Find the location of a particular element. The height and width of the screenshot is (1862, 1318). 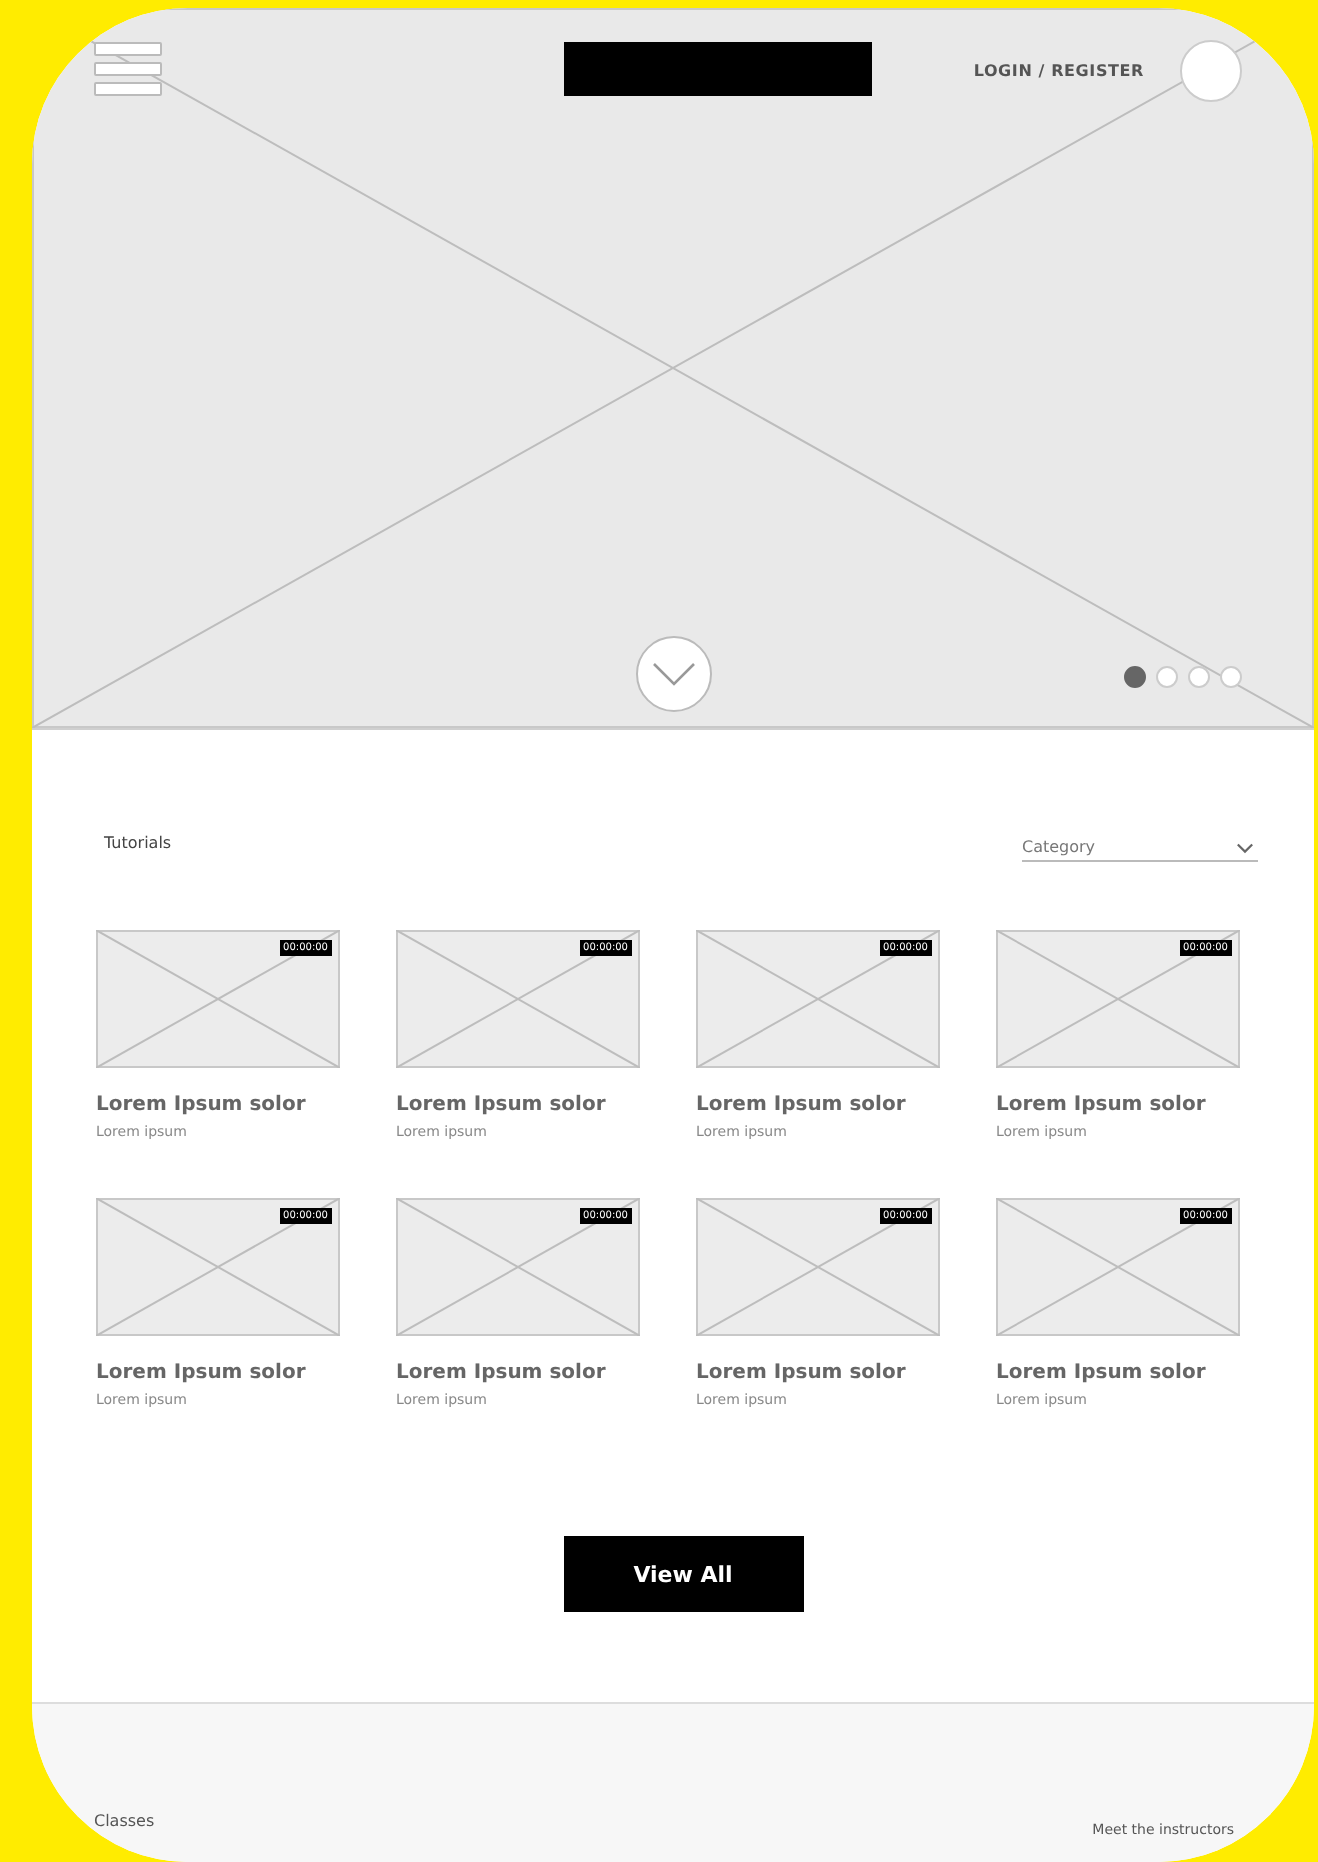

section-title: Classes is located at coordinates (124, 1821).